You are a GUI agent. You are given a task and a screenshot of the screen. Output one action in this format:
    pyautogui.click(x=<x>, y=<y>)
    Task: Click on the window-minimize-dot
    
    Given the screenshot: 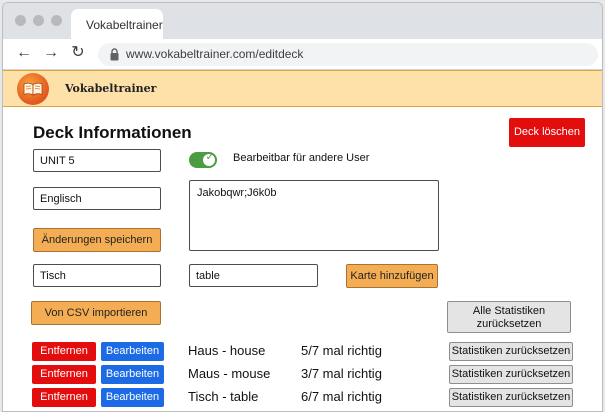 What is the action you would take?
    pyautogui.click(x=38, y=20)
    